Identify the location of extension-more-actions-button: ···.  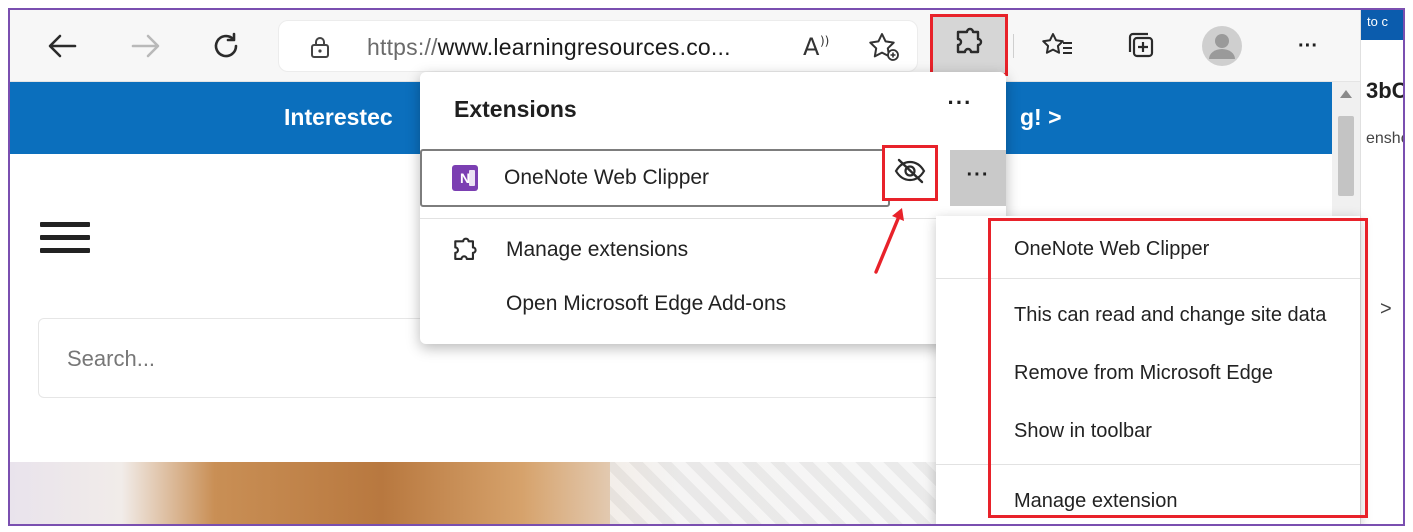
(978, 178).